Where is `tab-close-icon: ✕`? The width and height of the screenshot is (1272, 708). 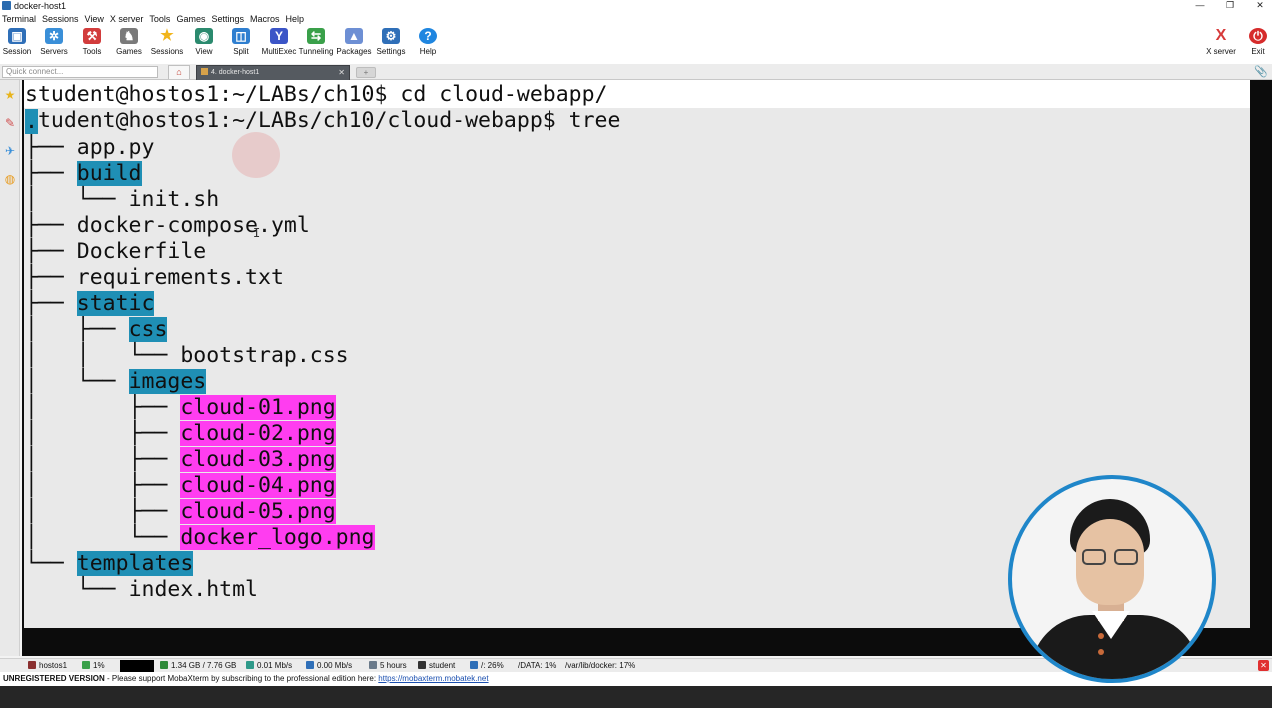 tab-close-icon: ✕ is located at coordinates (341, 72).